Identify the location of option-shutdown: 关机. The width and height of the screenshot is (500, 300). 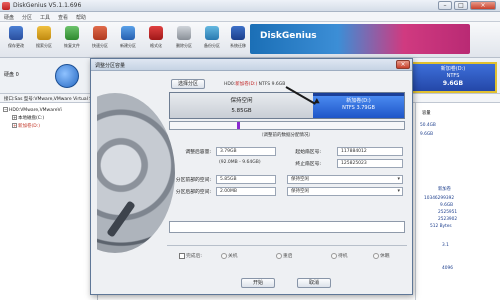
(229, 255).